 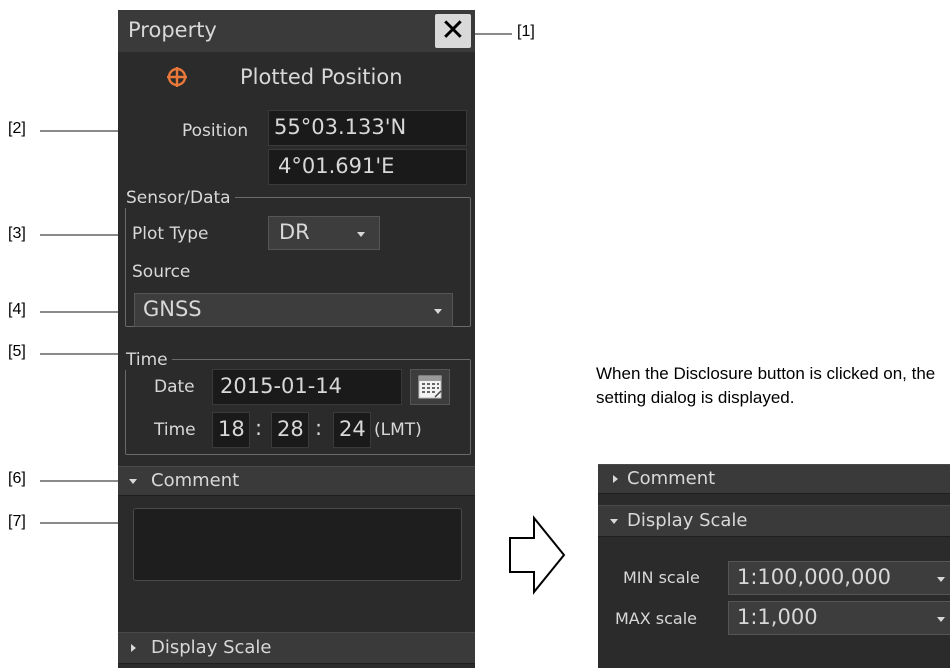 I want to click on callout-1: [1], so click(x=526, y=31).